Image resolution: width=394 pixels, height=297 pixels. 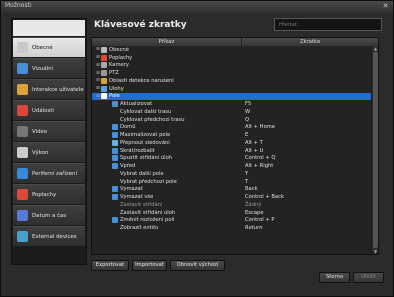 What do you see at coordinates (251, 189) in the screenshot?
I see `shortcut-value: Back` at bounding box center [251, 189].